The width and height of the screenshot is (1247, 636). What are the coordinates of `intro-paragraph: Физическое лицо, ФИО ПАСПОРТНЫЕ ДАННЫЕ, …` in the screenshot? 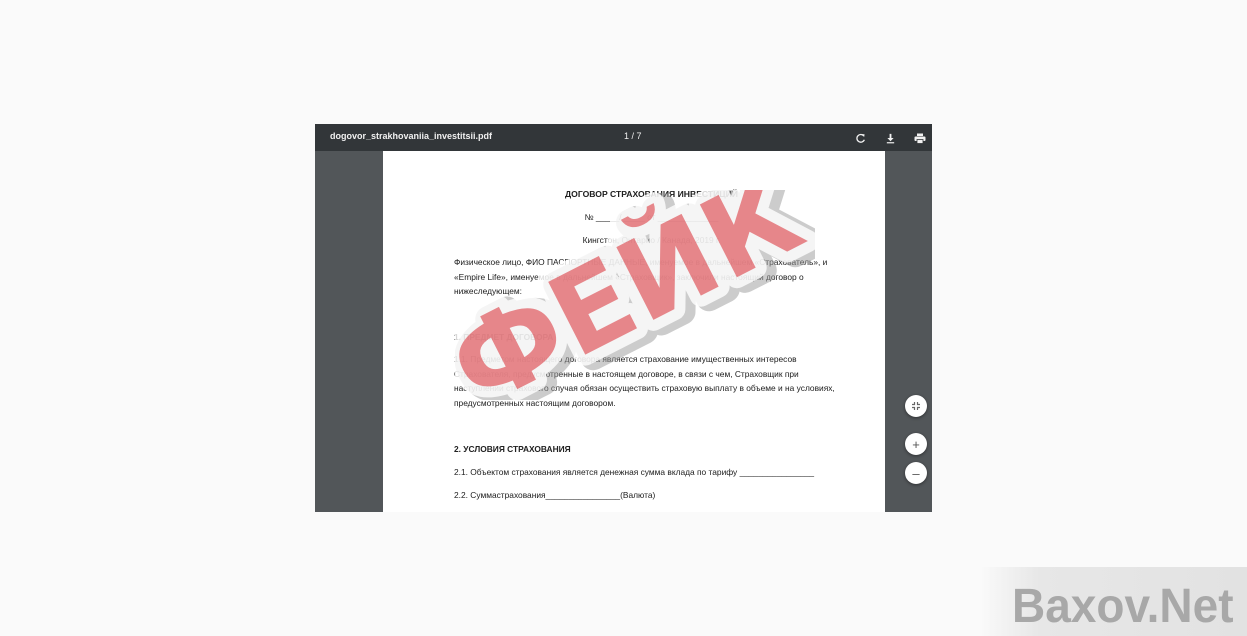 It's located at (654, 277).